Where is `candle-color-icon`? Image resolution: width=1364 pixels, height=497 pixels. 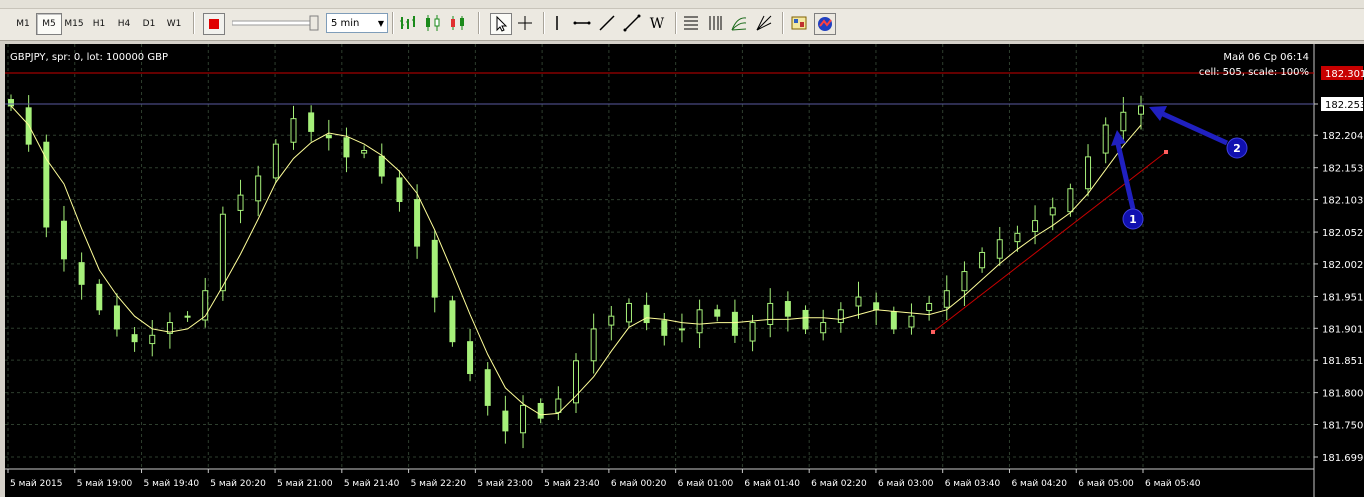 candle-color-icon is located at coordinates (458, 23).